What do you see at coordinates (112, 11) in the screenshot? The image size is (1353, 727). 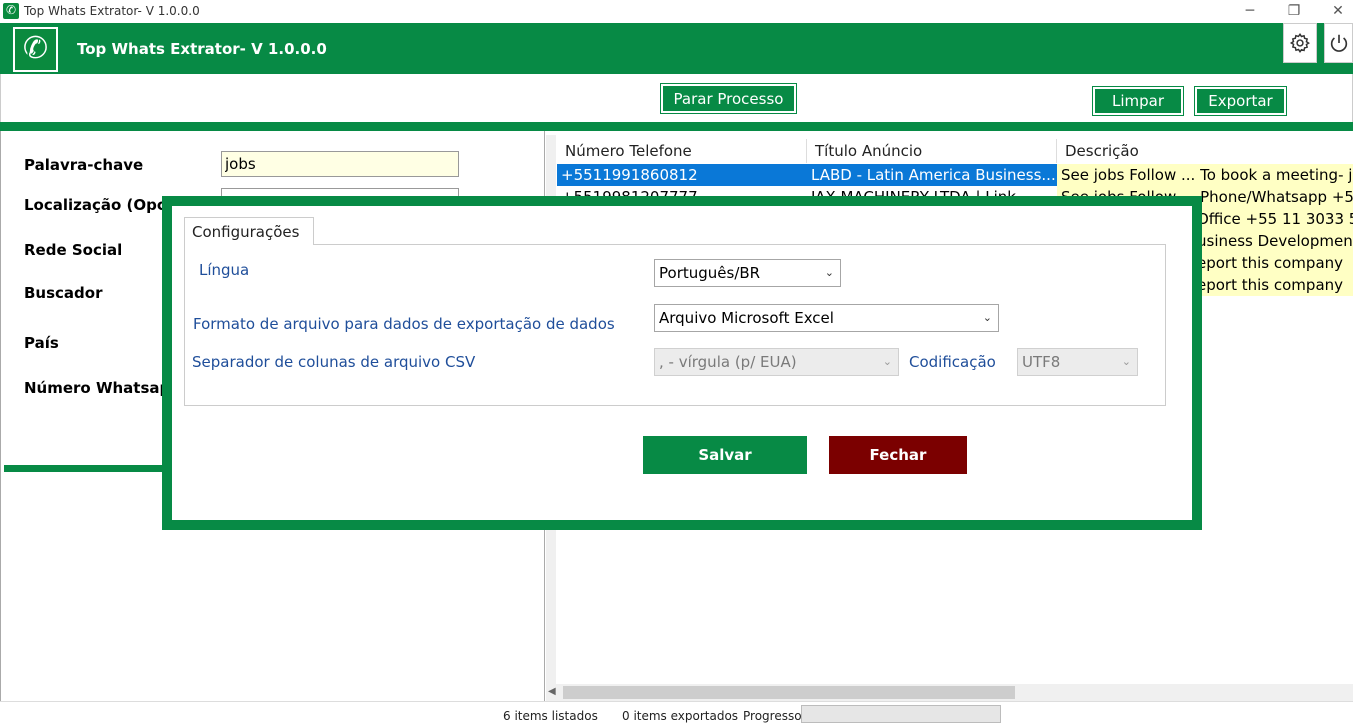 I see `window-title: Top Whats Extrator- V 1.0.0.0` at bounding box center [112, 11].